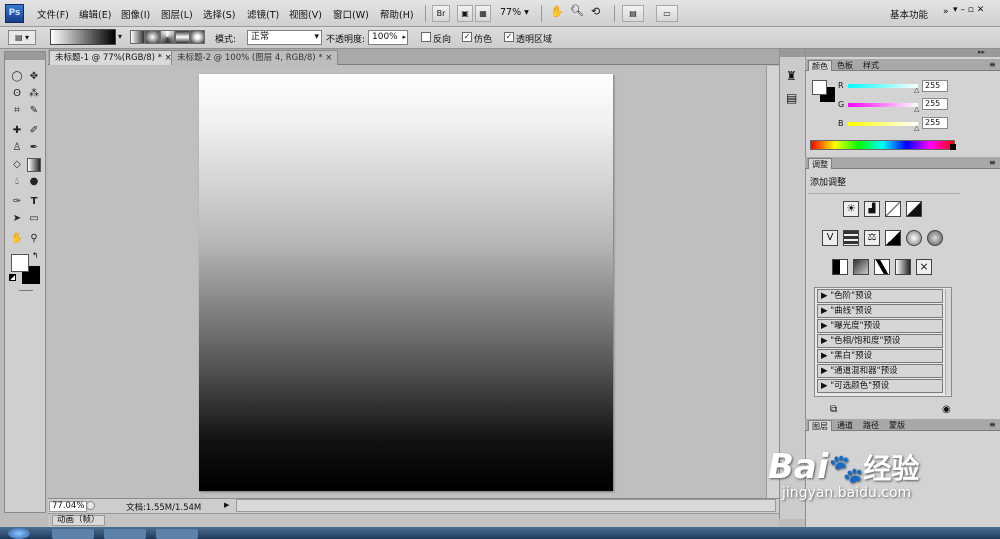  Describe the element at coordinates (34, 239) in the screenshot. I see `zoom-icon: ⚲` at that location.